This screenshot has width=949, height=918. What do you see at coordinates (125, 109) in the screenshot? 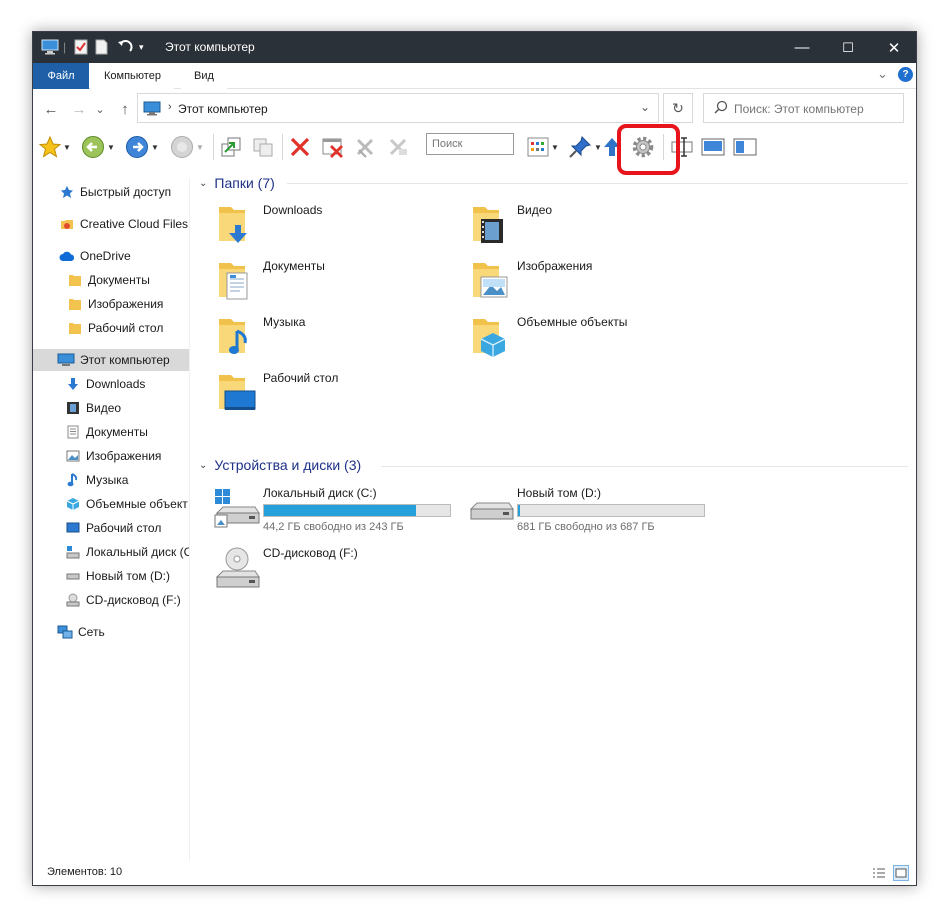
I see `up-button: ↑` at bounding box center [125, 109].